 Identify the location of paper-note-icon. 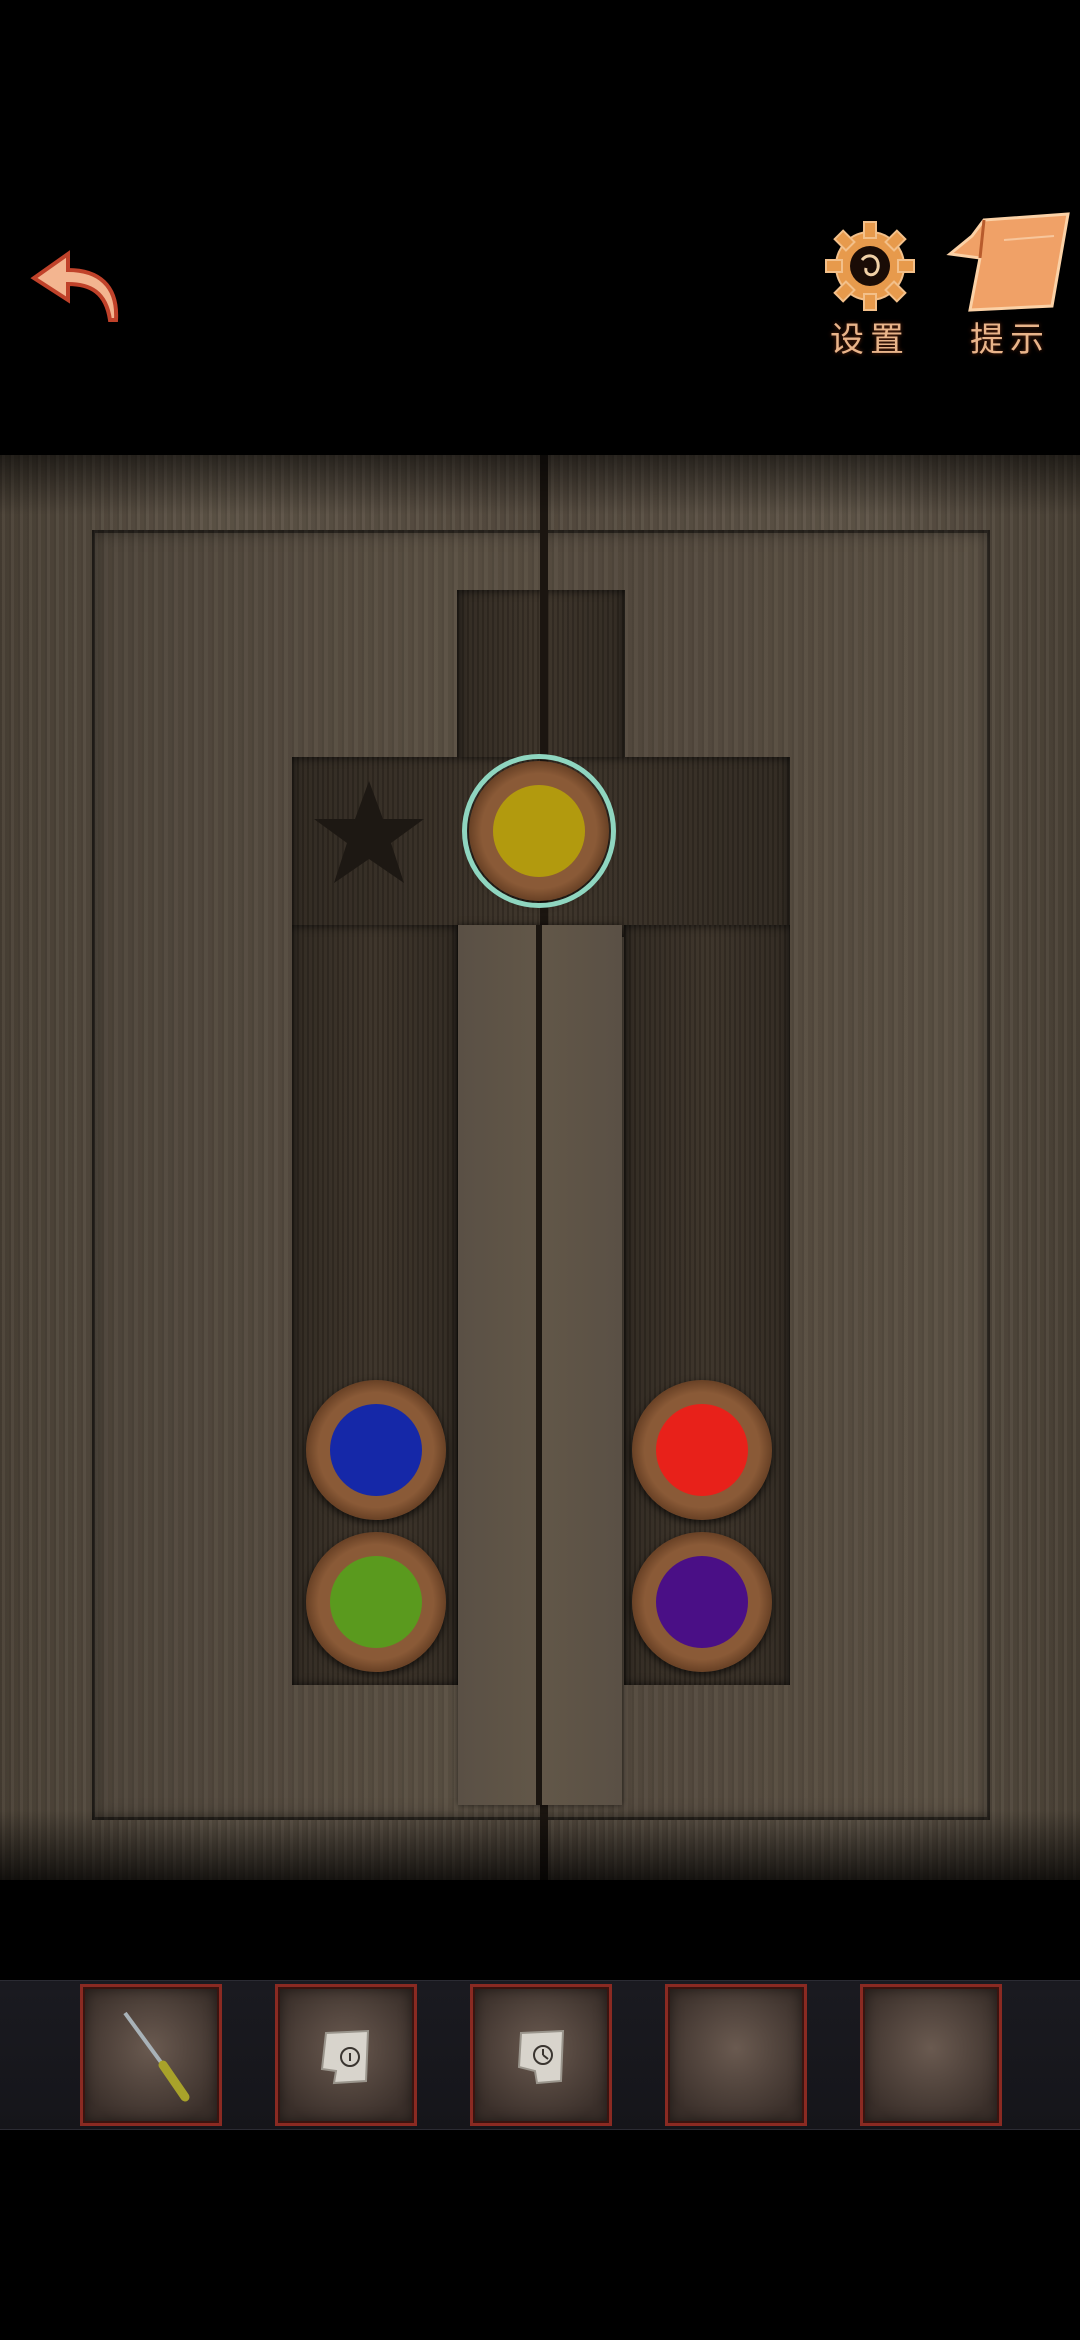
(345, 2057).